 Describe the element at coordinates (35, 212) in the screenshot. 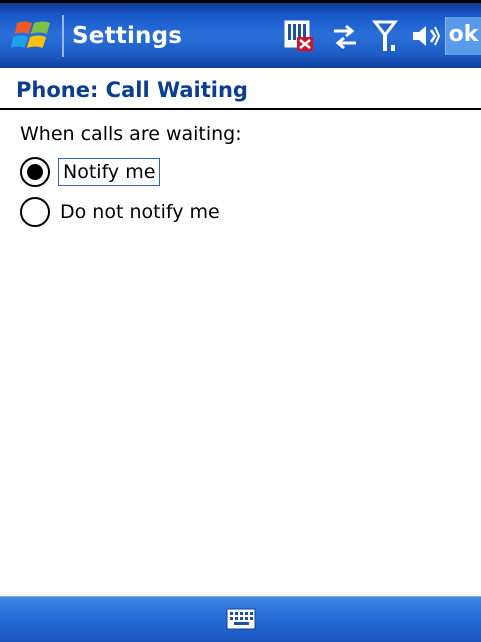

I see `radio-button-unselected` at that location.